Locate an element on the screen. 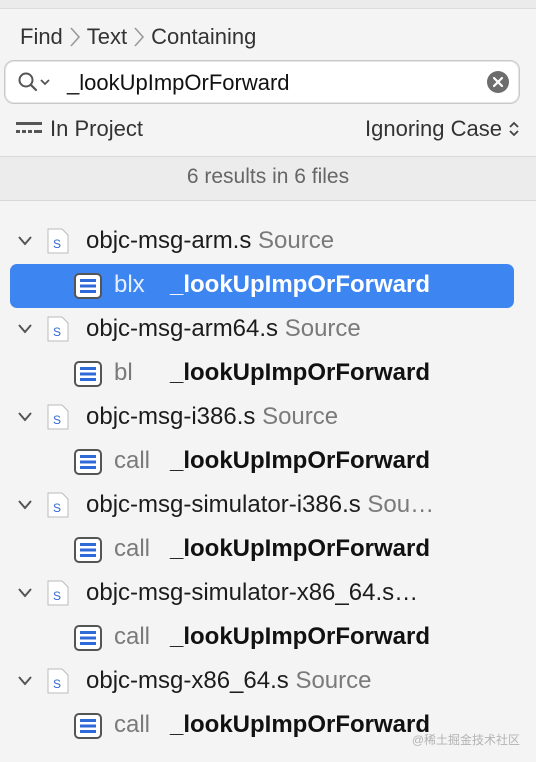 This screenshot has height=762, width=536. case-label: Ignoring Case is located at coordinates (433, 128).